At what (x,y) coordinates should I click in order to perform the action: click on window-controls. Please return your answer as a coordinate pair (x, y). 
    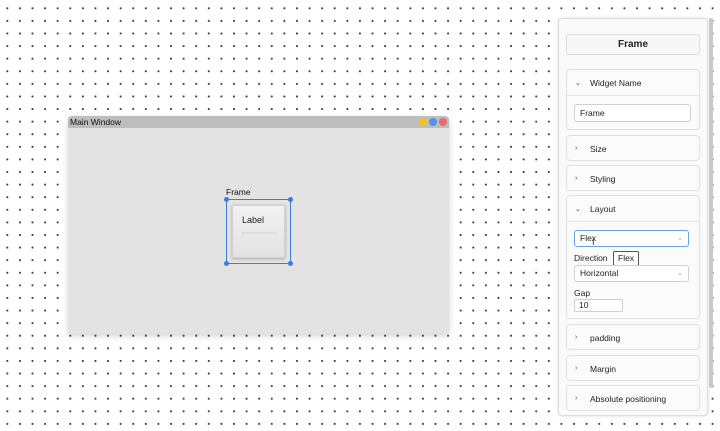
    Looking at the image, I should click on (433, 122).